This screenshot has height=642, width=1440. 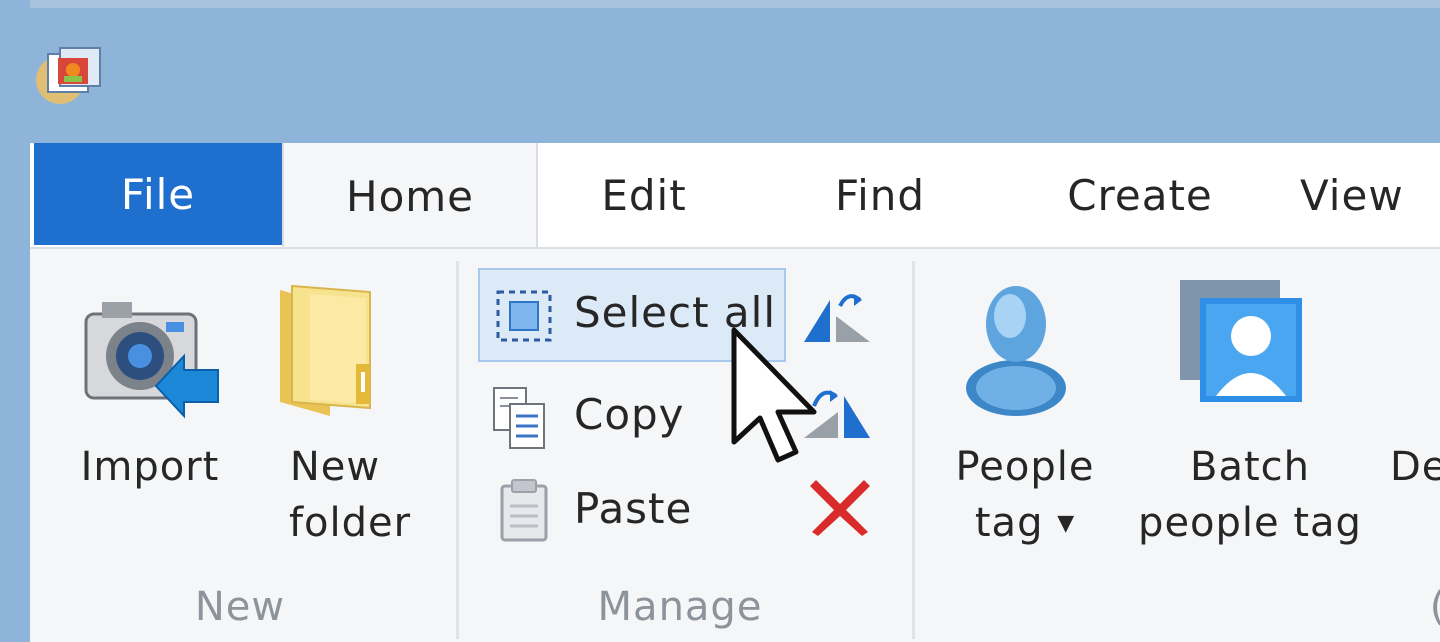 What do you see at coordinates (1241, 341) in the screenshot?
I see `batch-person-icon` at bounding box center [1241, 341].